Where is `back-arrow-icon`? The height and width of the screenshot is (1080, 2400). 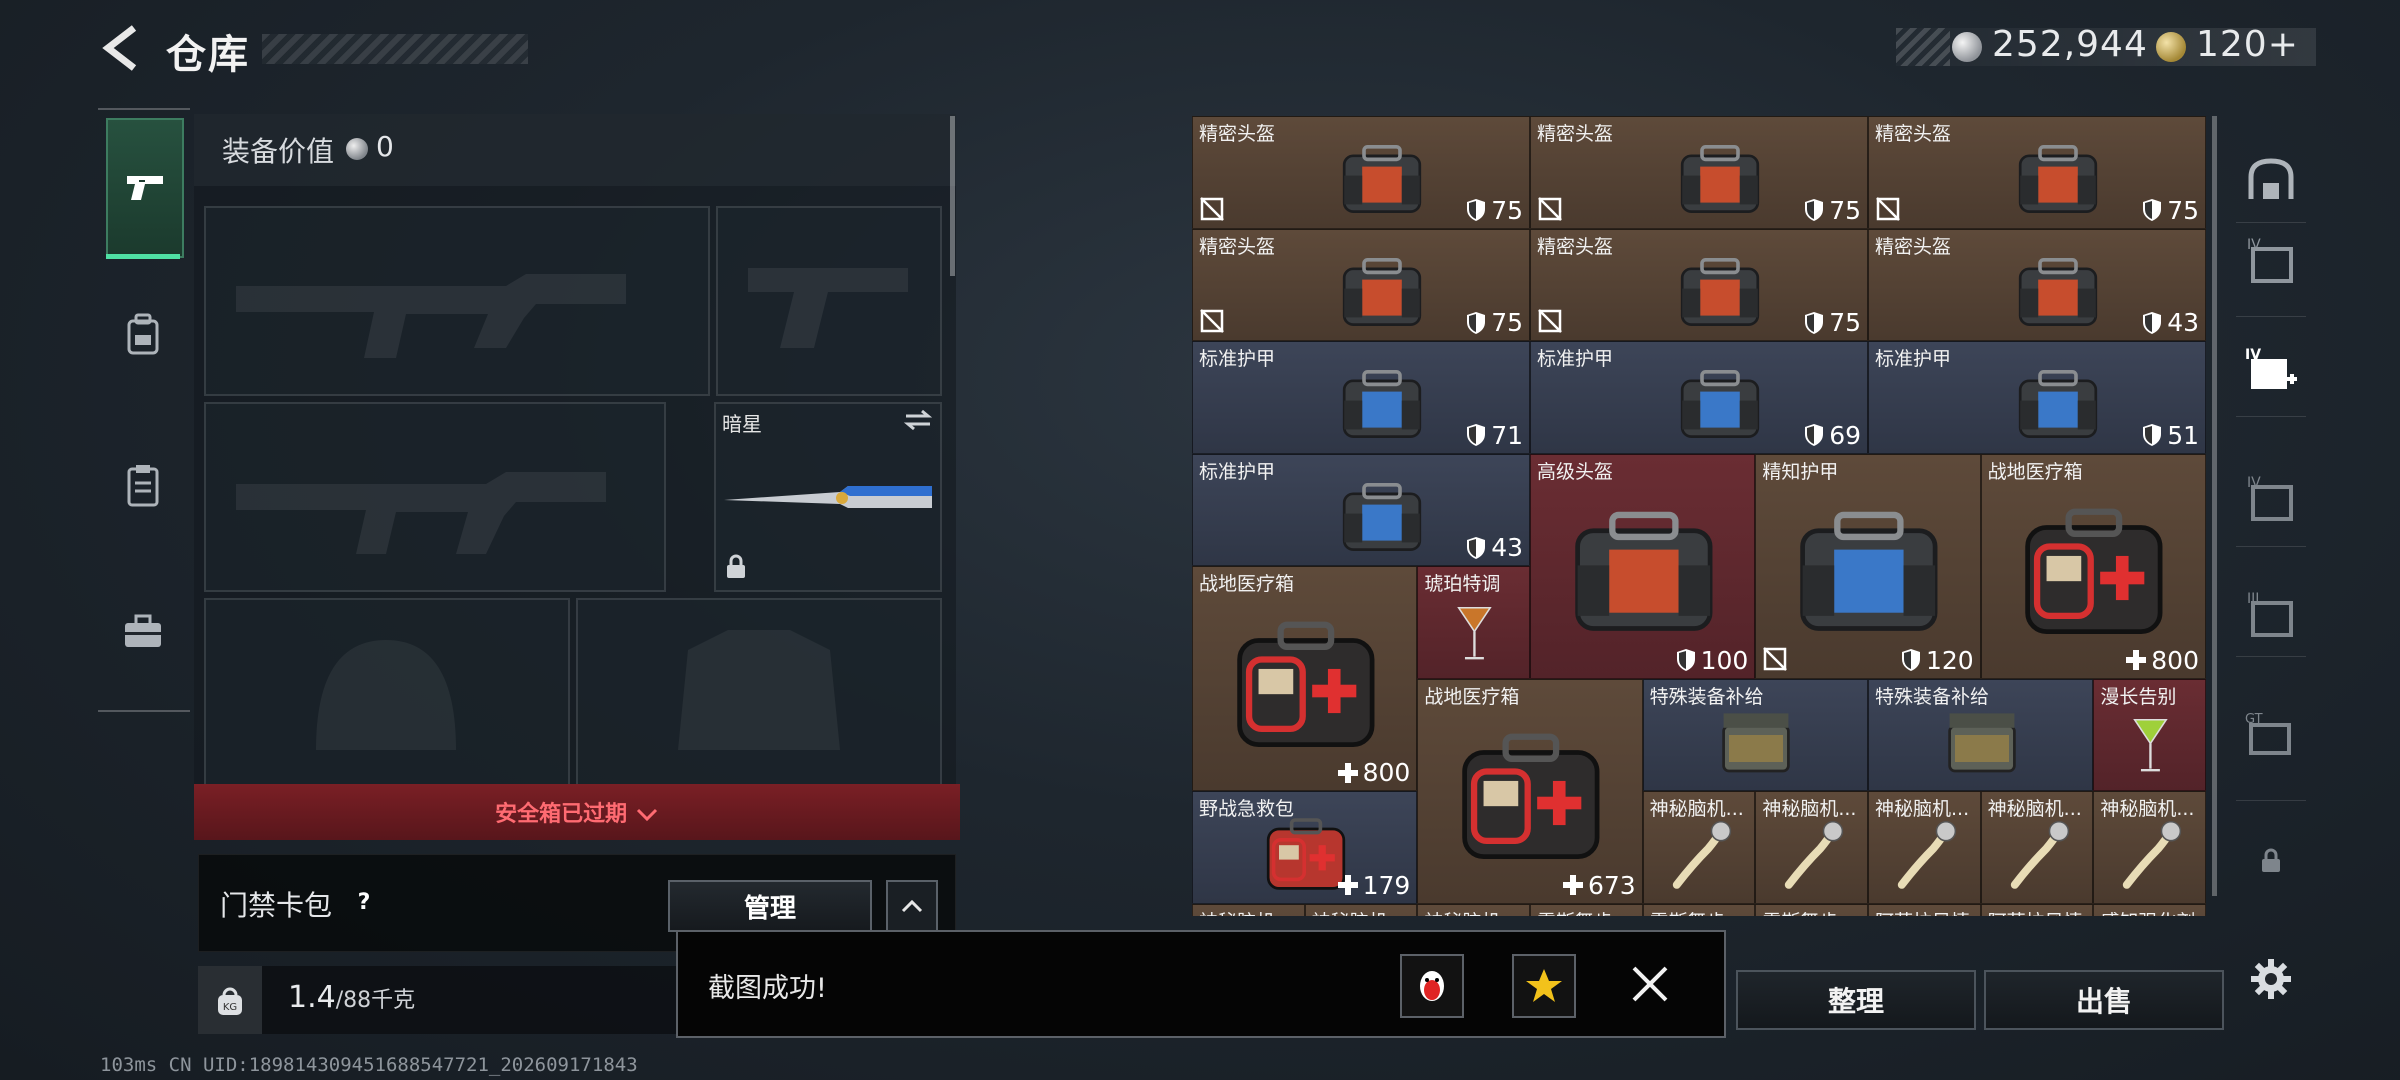 back-arrow-icon is located at coordinates (120, 48).